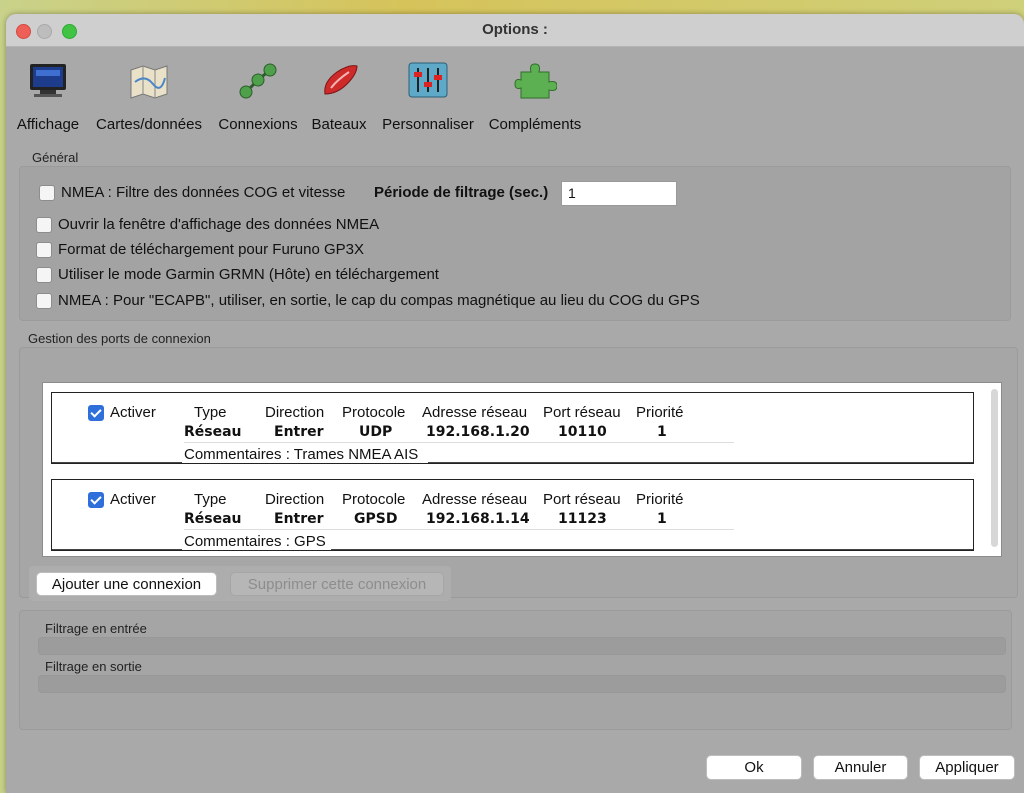  Describe the element at coordinates (619, 193) in the screenshot. I see `filter-period-input: 1` at that location.